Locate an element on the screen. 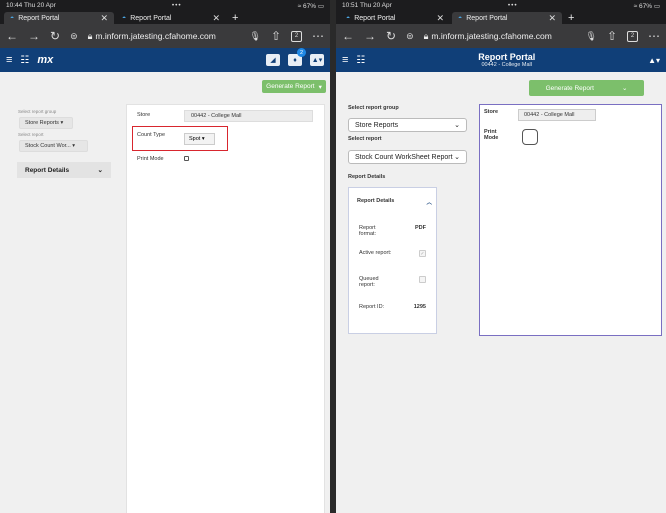 This screenshot has width=666, height=513. generate-report-button: Generate Report ⌄ is located at coordinates (586, 88).